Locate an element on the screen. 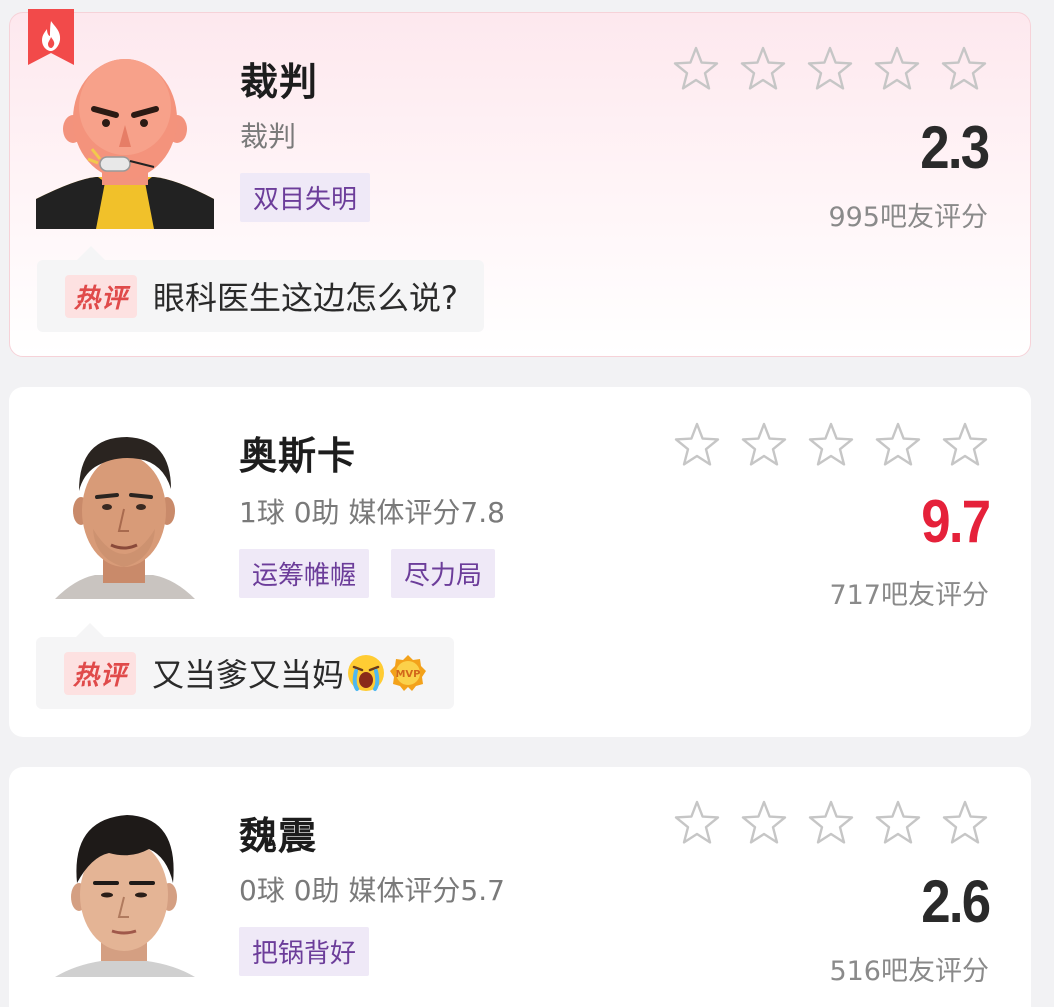 Image resolution: width=1054 pixels, height=1007 pixels. rating-count: 717吧友评分 is located at coordinates (909, 595).